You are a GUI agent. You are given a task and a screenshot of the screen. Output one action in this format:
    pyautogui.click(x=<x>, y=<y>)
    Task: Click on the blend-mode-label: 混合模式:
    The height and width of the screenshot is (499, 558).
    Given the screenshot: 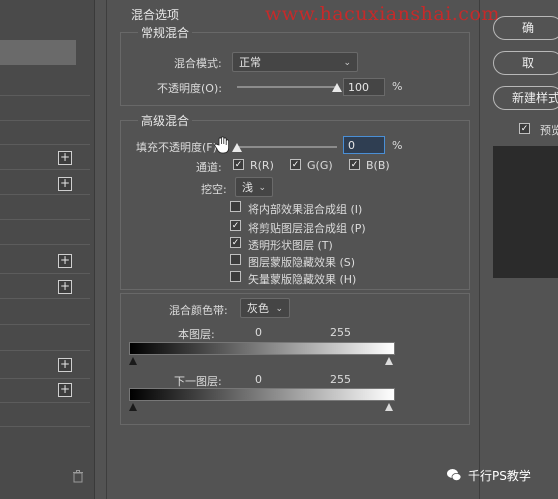 What is the action you would take?
    pyautogui.click(x=198, y=63)
    